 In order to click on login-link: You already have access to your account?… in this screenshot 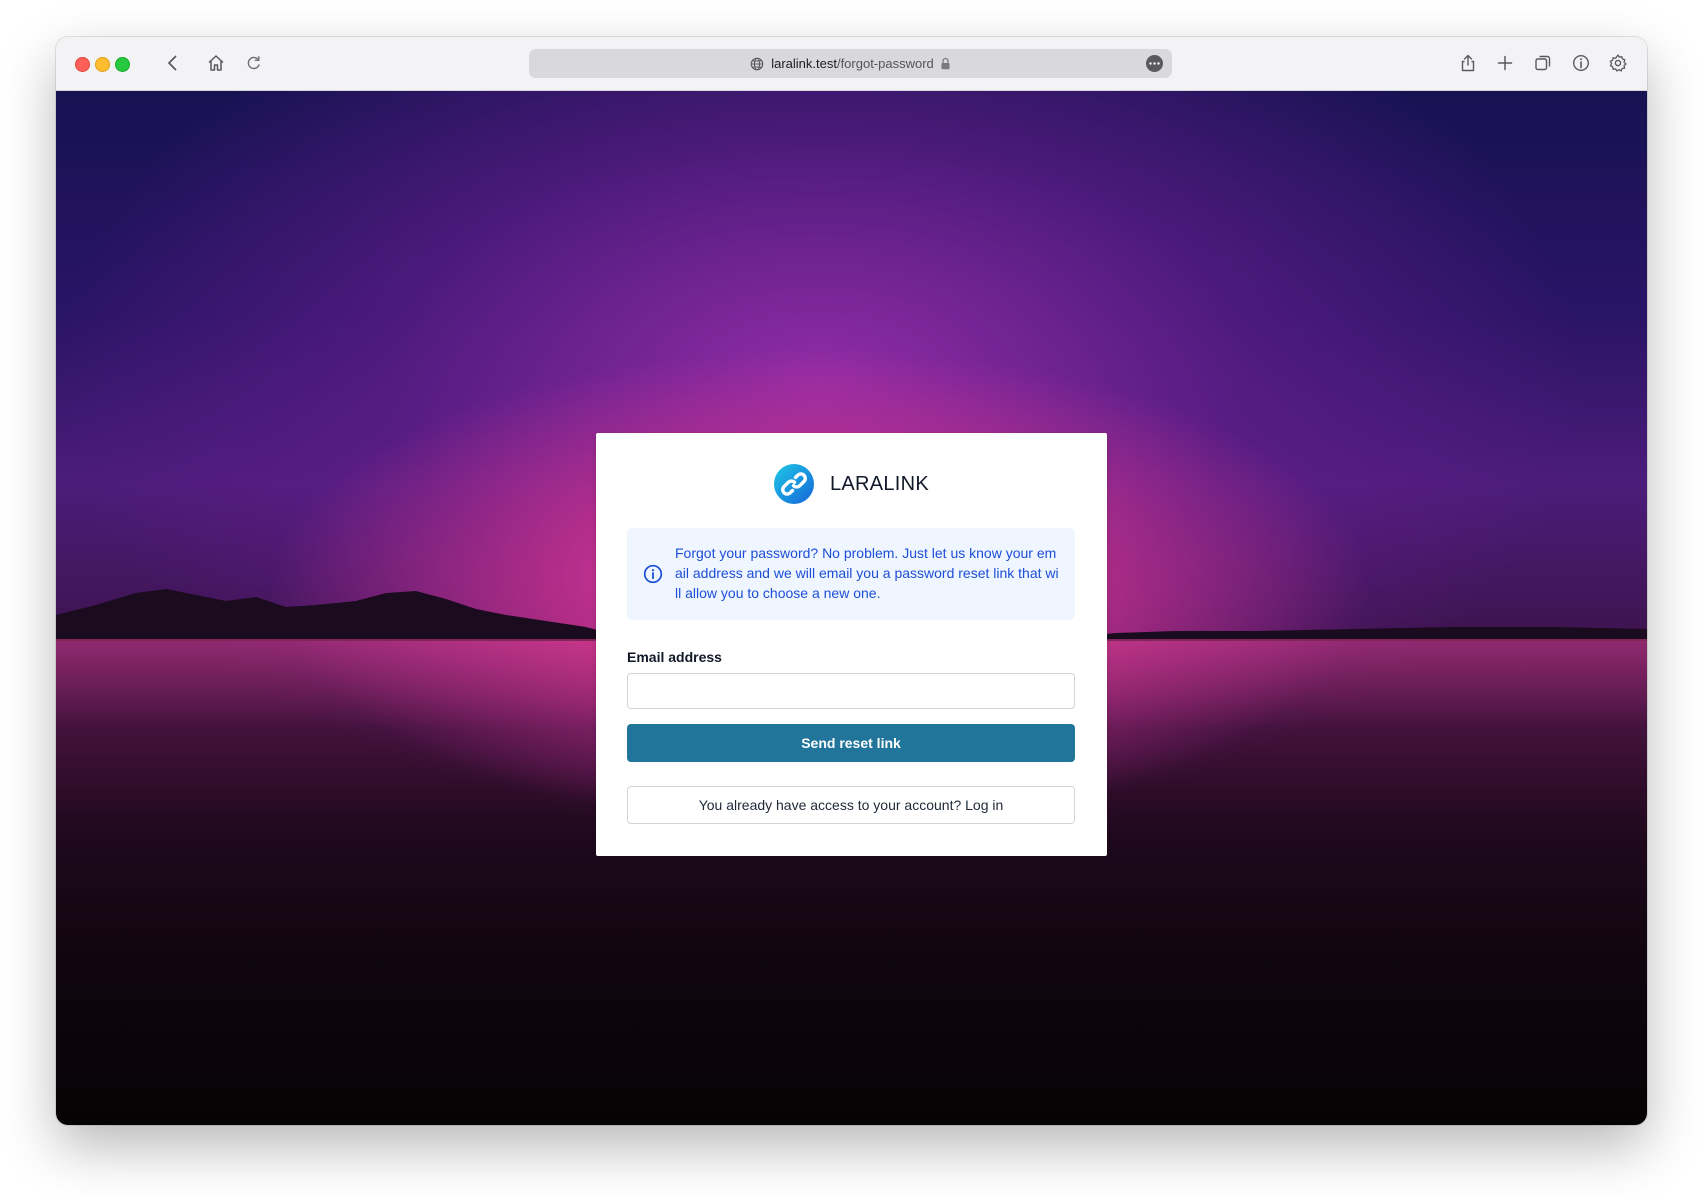, I will do `click(851, 805)`.